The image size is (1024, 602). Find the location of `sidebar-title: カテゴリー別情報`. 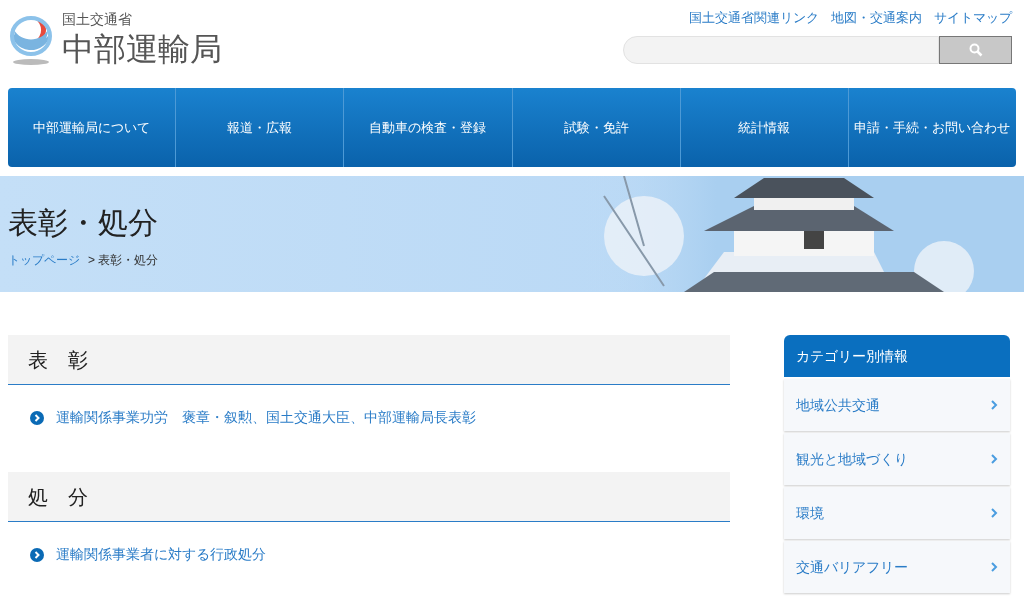

sidebar-title: カテゴリー別情報 is located at coordinates (897, 356).